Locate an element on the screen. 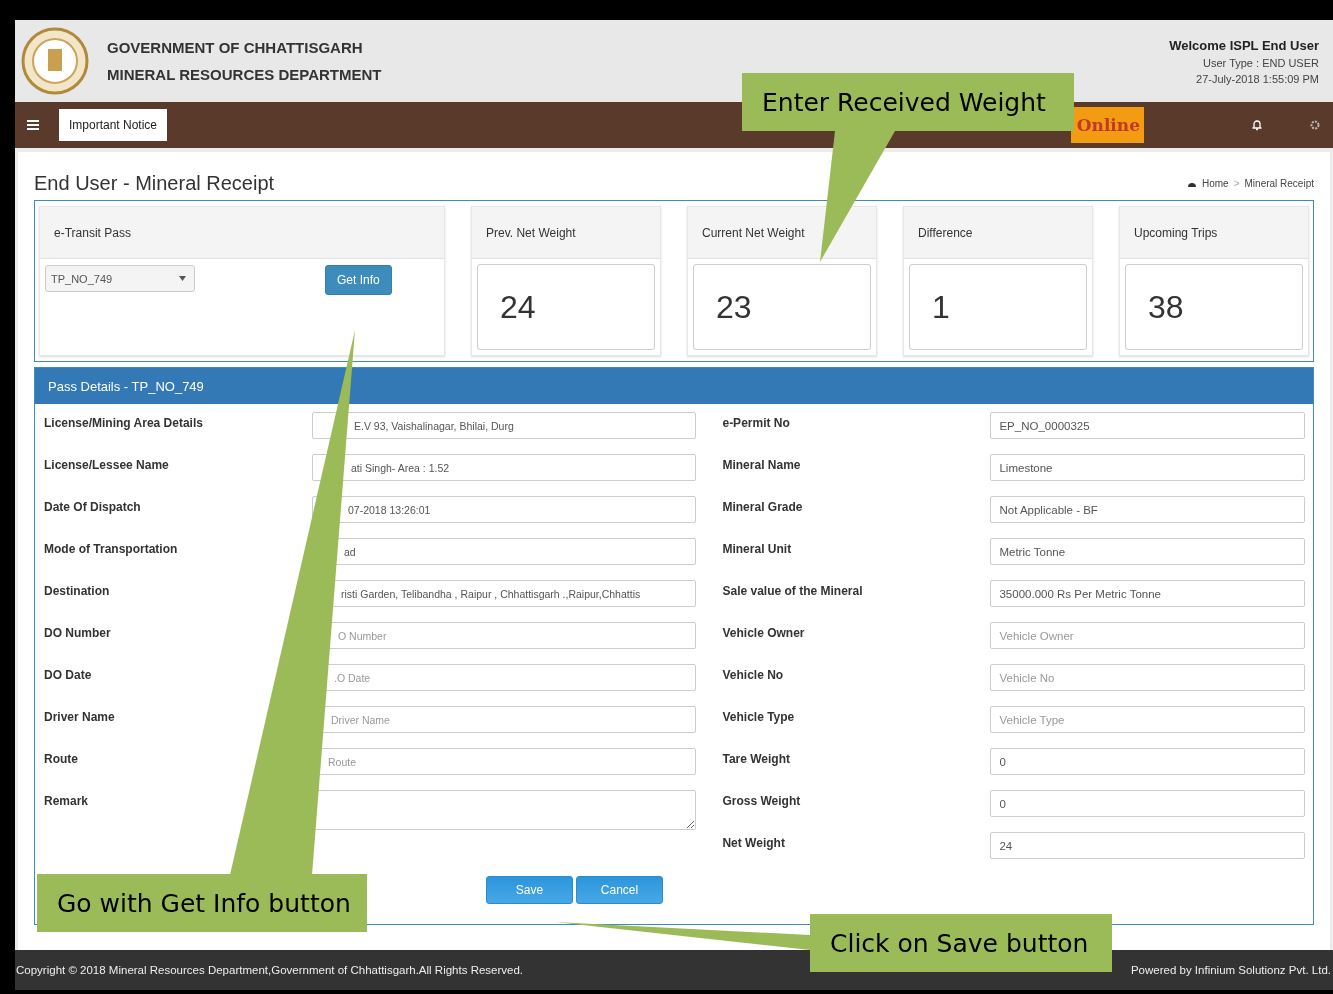 The width and height of the screenshot is (1333, 994). field-label: Mode of Transportation is located at coordinates (111, 549).